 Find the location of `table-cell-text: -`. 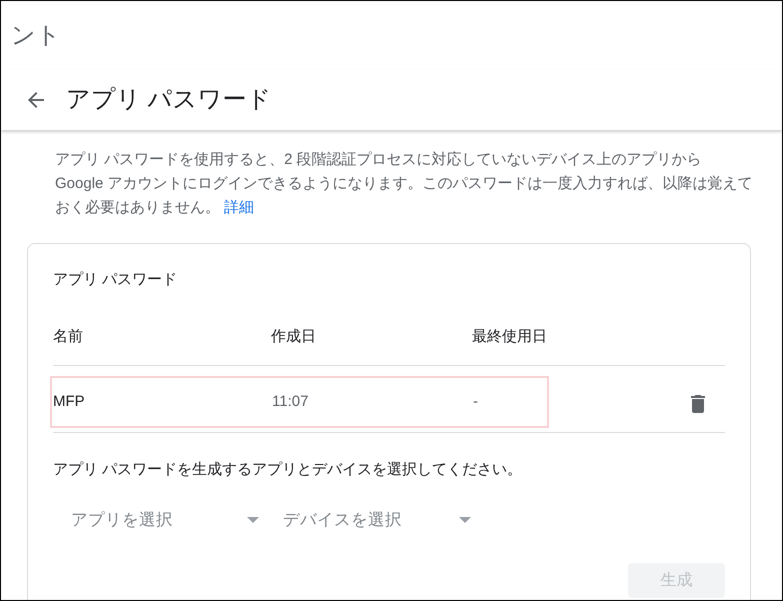

table-cell-text: - is located at coordinates (475, 402).